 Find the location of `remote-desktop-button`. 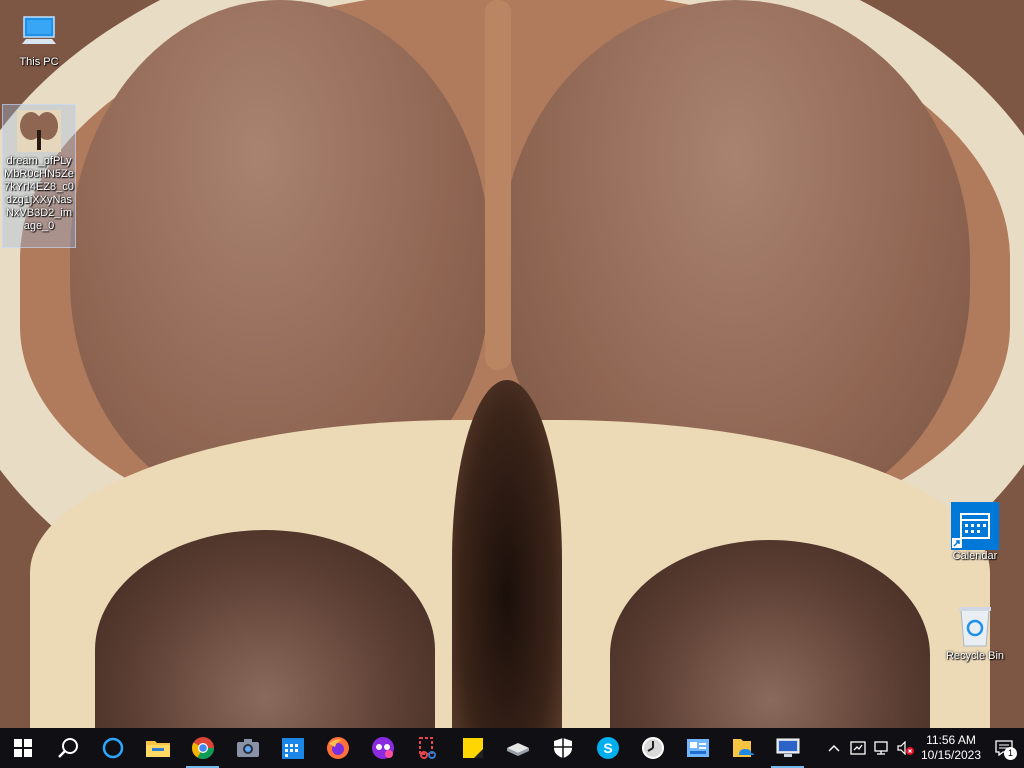

remote-desktop-button is located at coordinates (787, 748).